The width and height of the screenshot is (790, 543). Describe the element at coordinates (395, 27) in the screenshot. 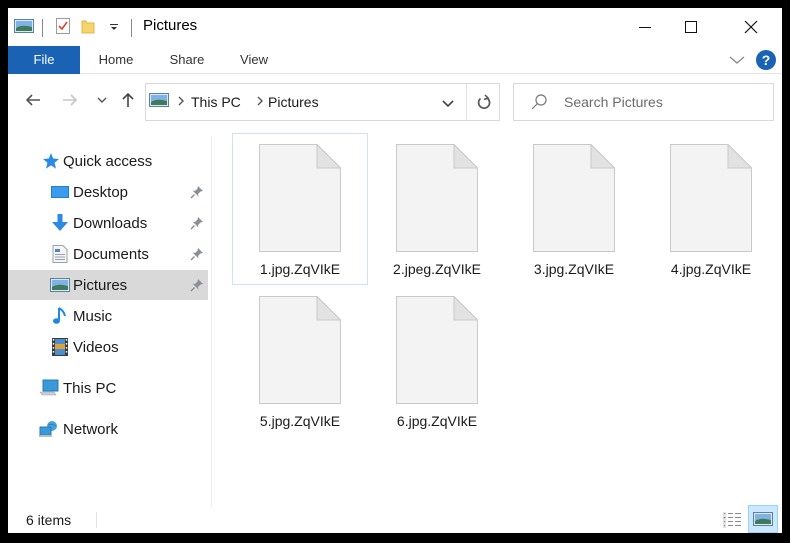

I see `title-bar: Pictures` at that location.